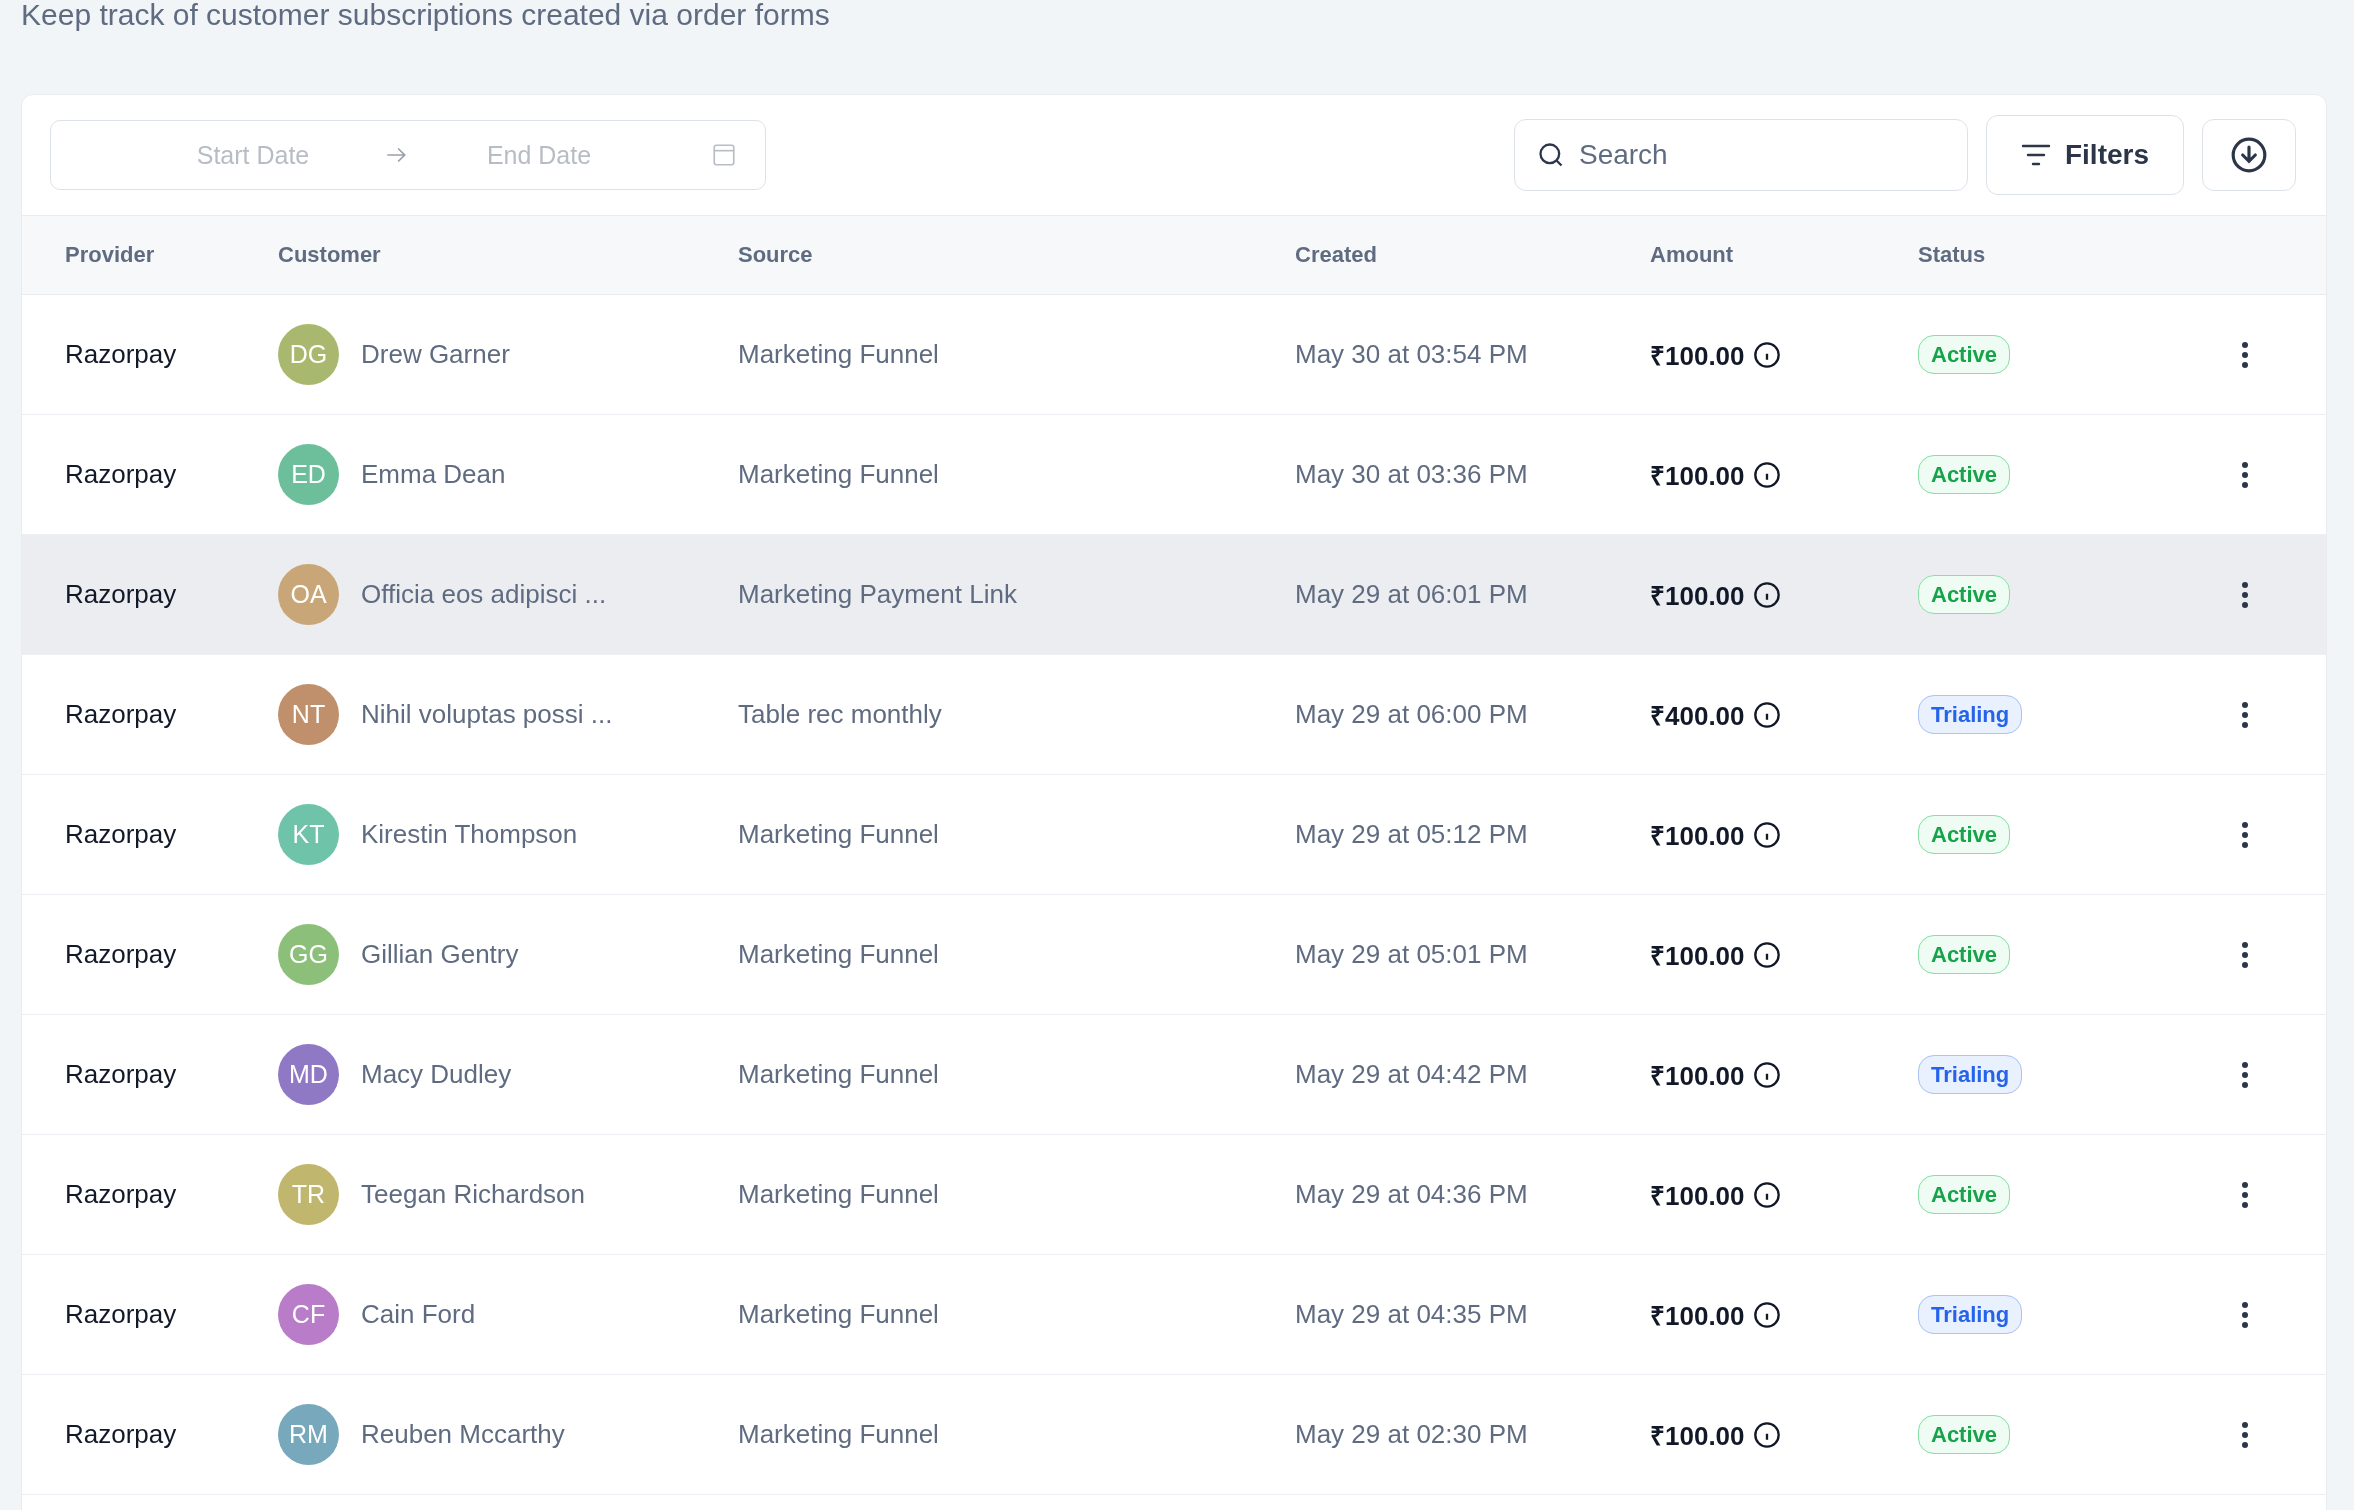  I want to click on created-cell: May 29 at 02:30 PM, so click(1411, 1434).